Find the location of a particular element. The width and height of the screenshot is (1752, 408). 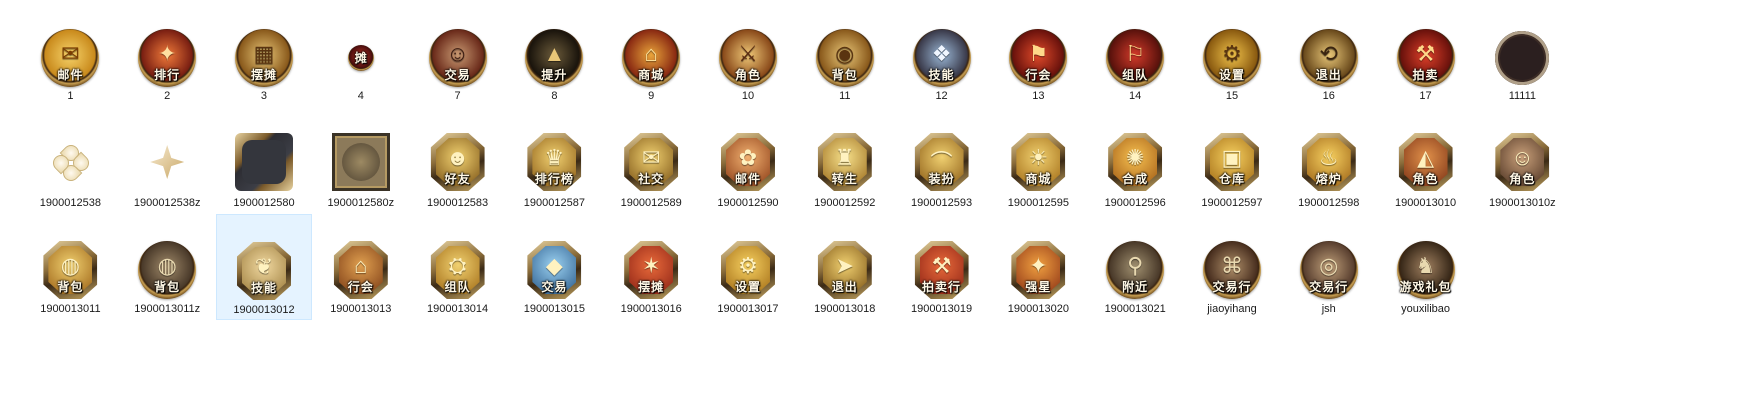

icon-caption: 技能 is located at coordinates (263, 288).